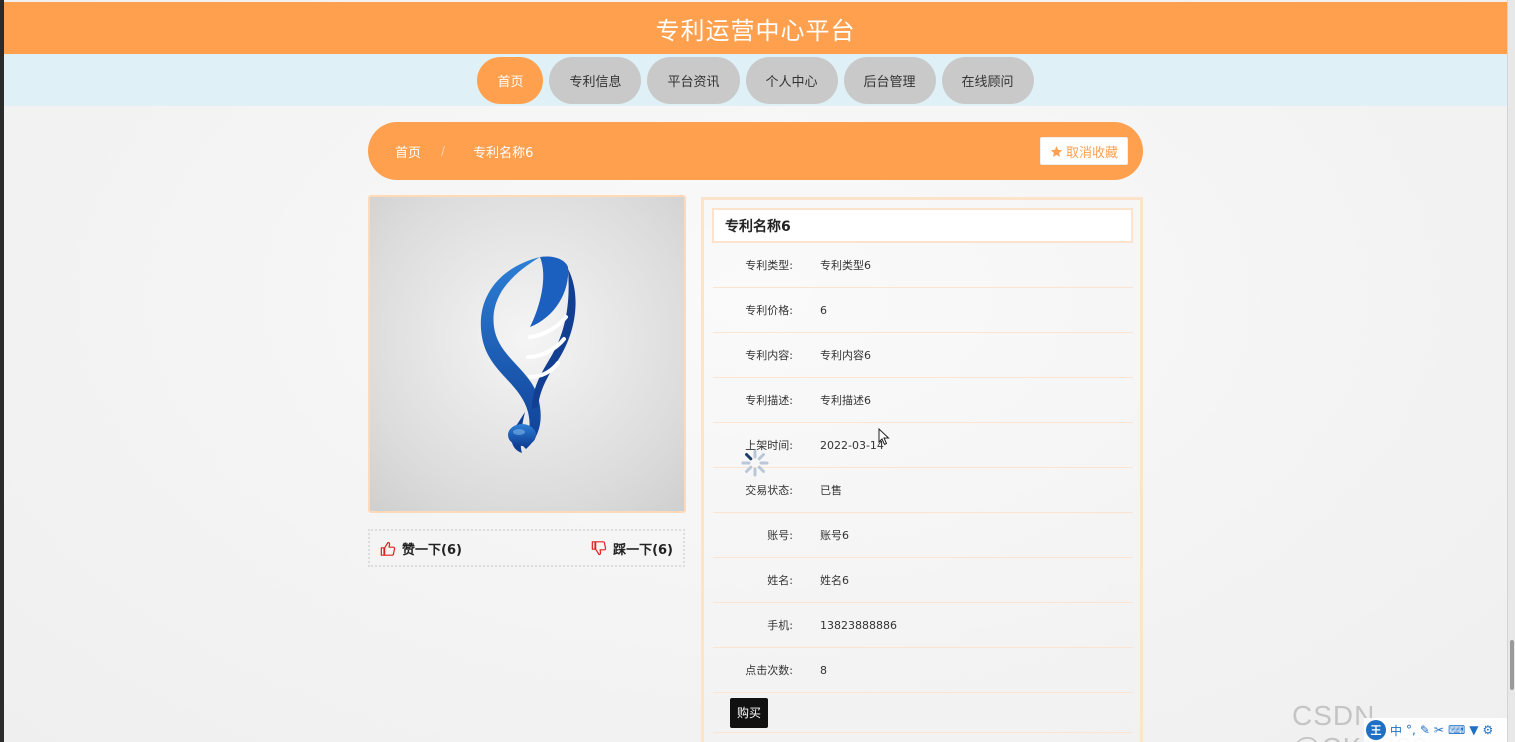 The height and width of the screenshot is (742, 1515). What do you see at coordinates (1396, 730) in the screenshot?
I see `ime-mode-toggle: 中` at bounding box center [1396, 730].